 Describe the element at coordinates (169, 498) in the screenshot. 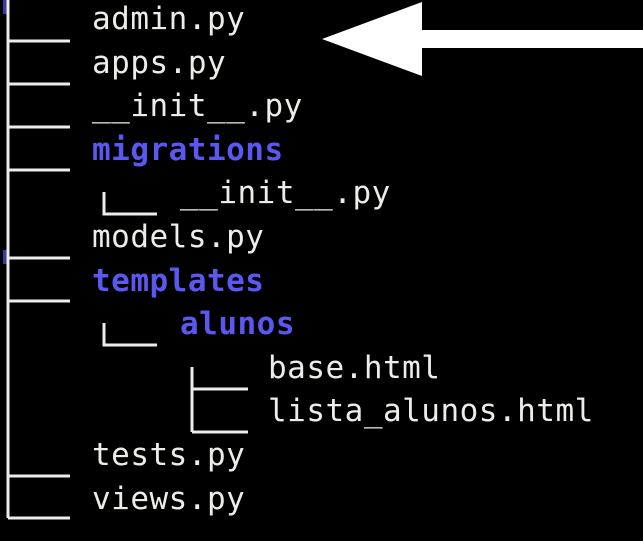

I see `tree-item-views-py: views.py` at that location.